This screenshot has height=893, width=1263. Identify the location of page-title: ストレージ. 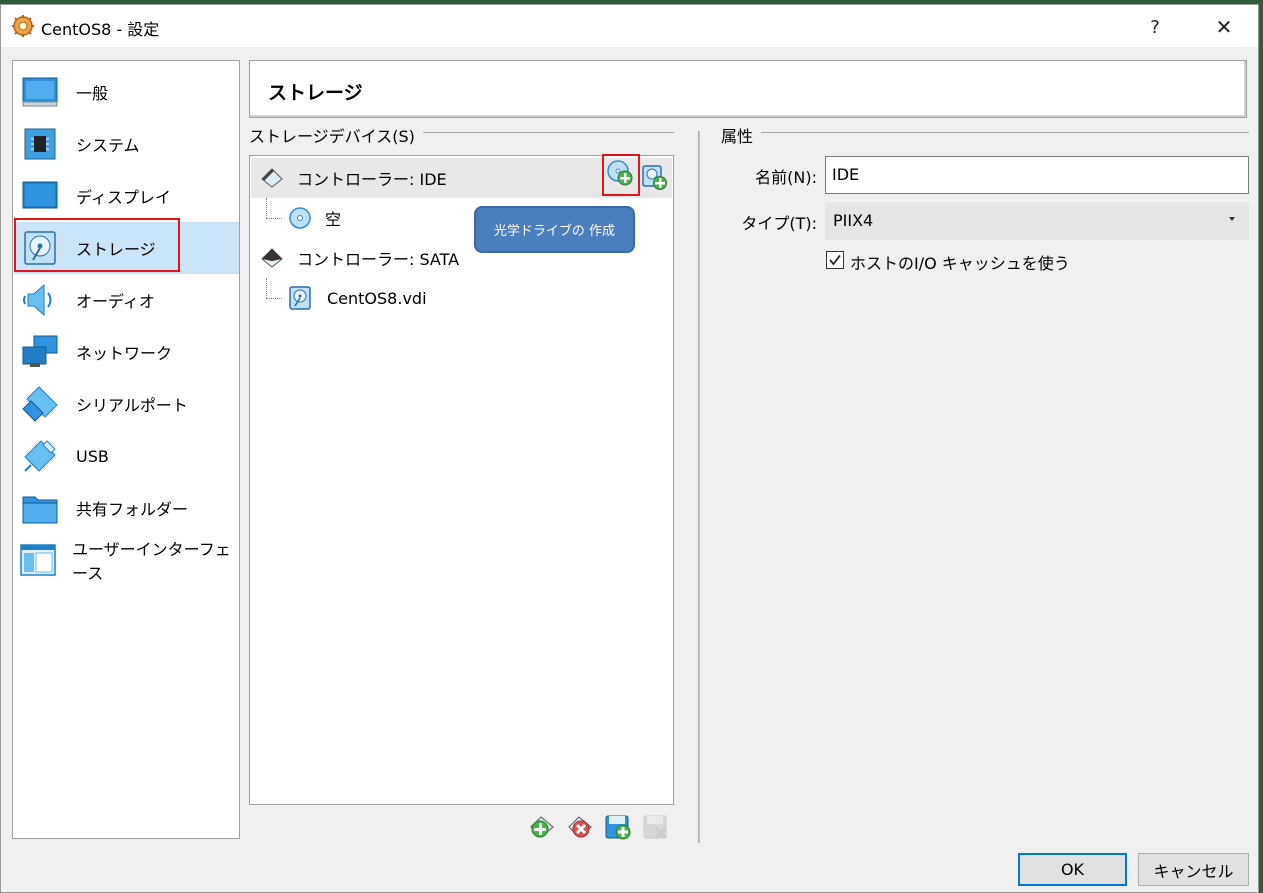
(315, 93).